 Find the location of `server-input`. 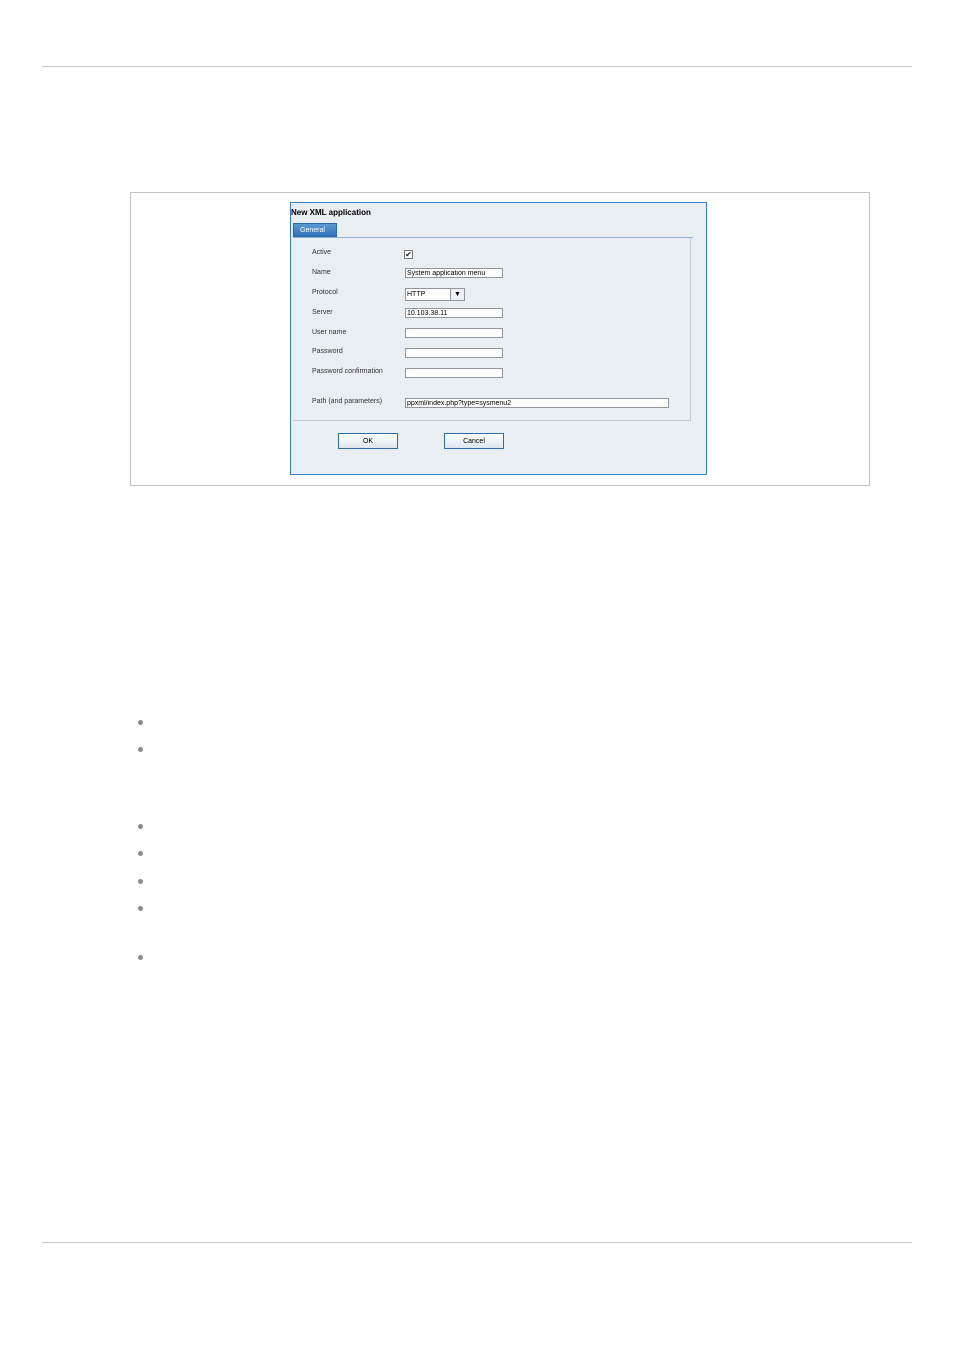

server-input is located at coordinates (454, 313).